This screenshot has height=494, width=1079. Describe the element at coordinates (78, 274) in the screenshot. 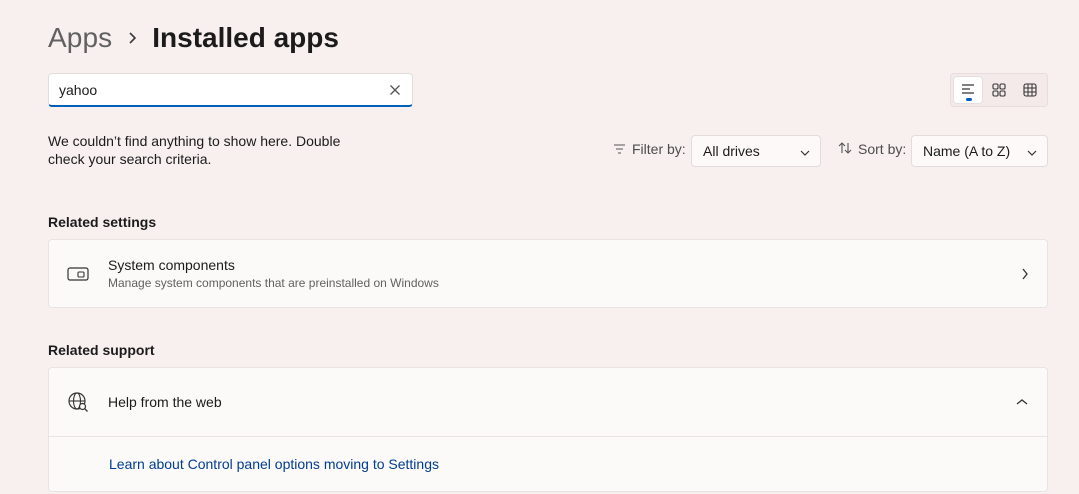

I see `system-components-icon` at that location.